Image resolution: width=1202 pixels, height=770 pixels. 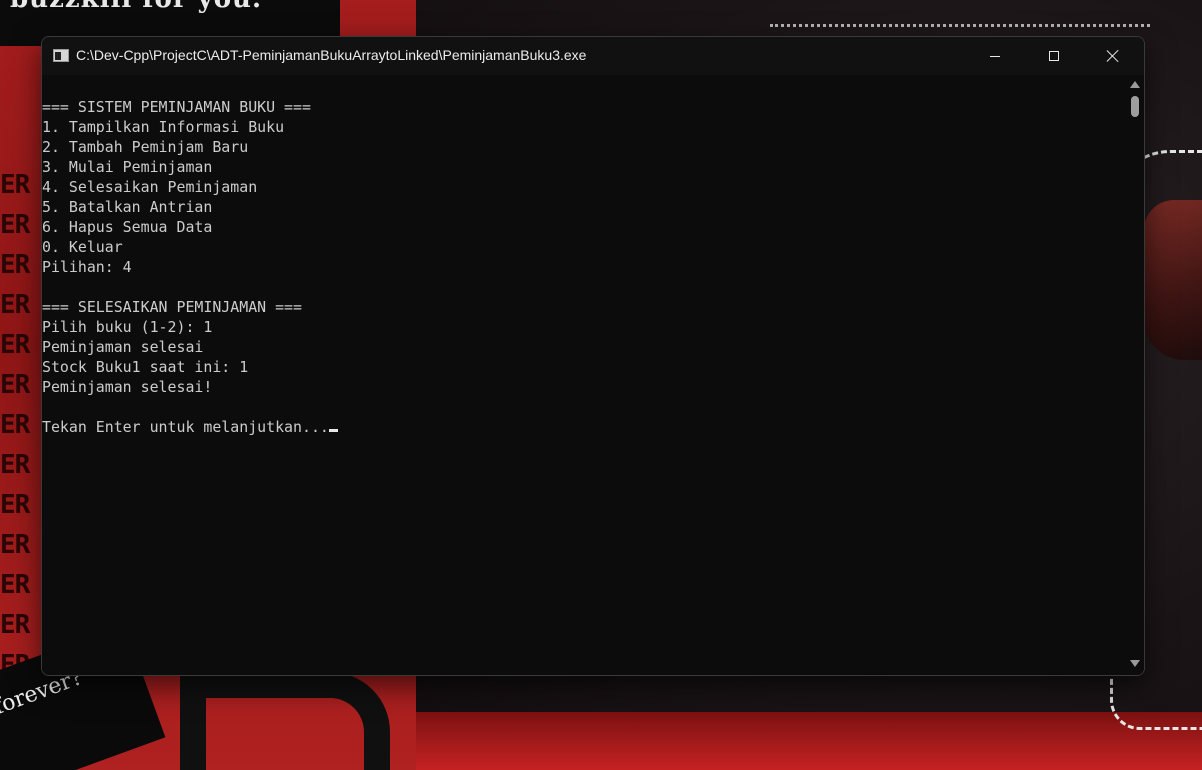 What do you see at coordinates (123, 347) in the screenshot?
I see `console-line: Peminjaman selesai` at bounding box center [123, 347].